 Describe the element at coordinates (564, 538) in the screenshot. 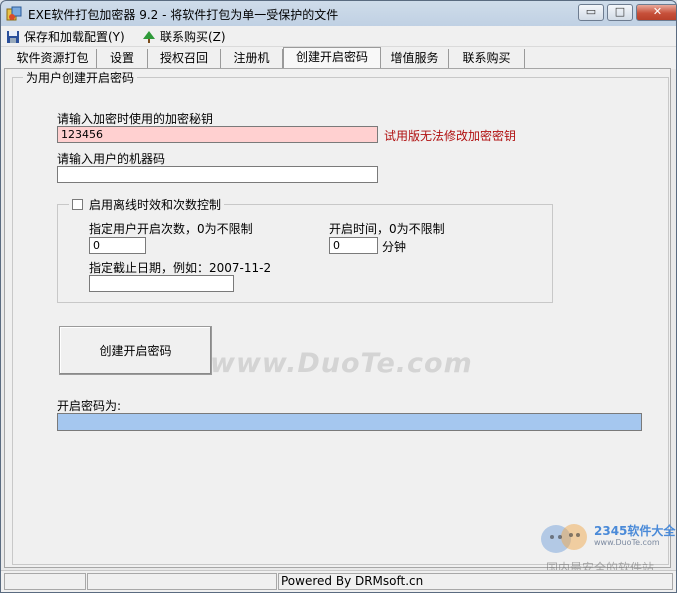

I see `mascot-icon` at that location.